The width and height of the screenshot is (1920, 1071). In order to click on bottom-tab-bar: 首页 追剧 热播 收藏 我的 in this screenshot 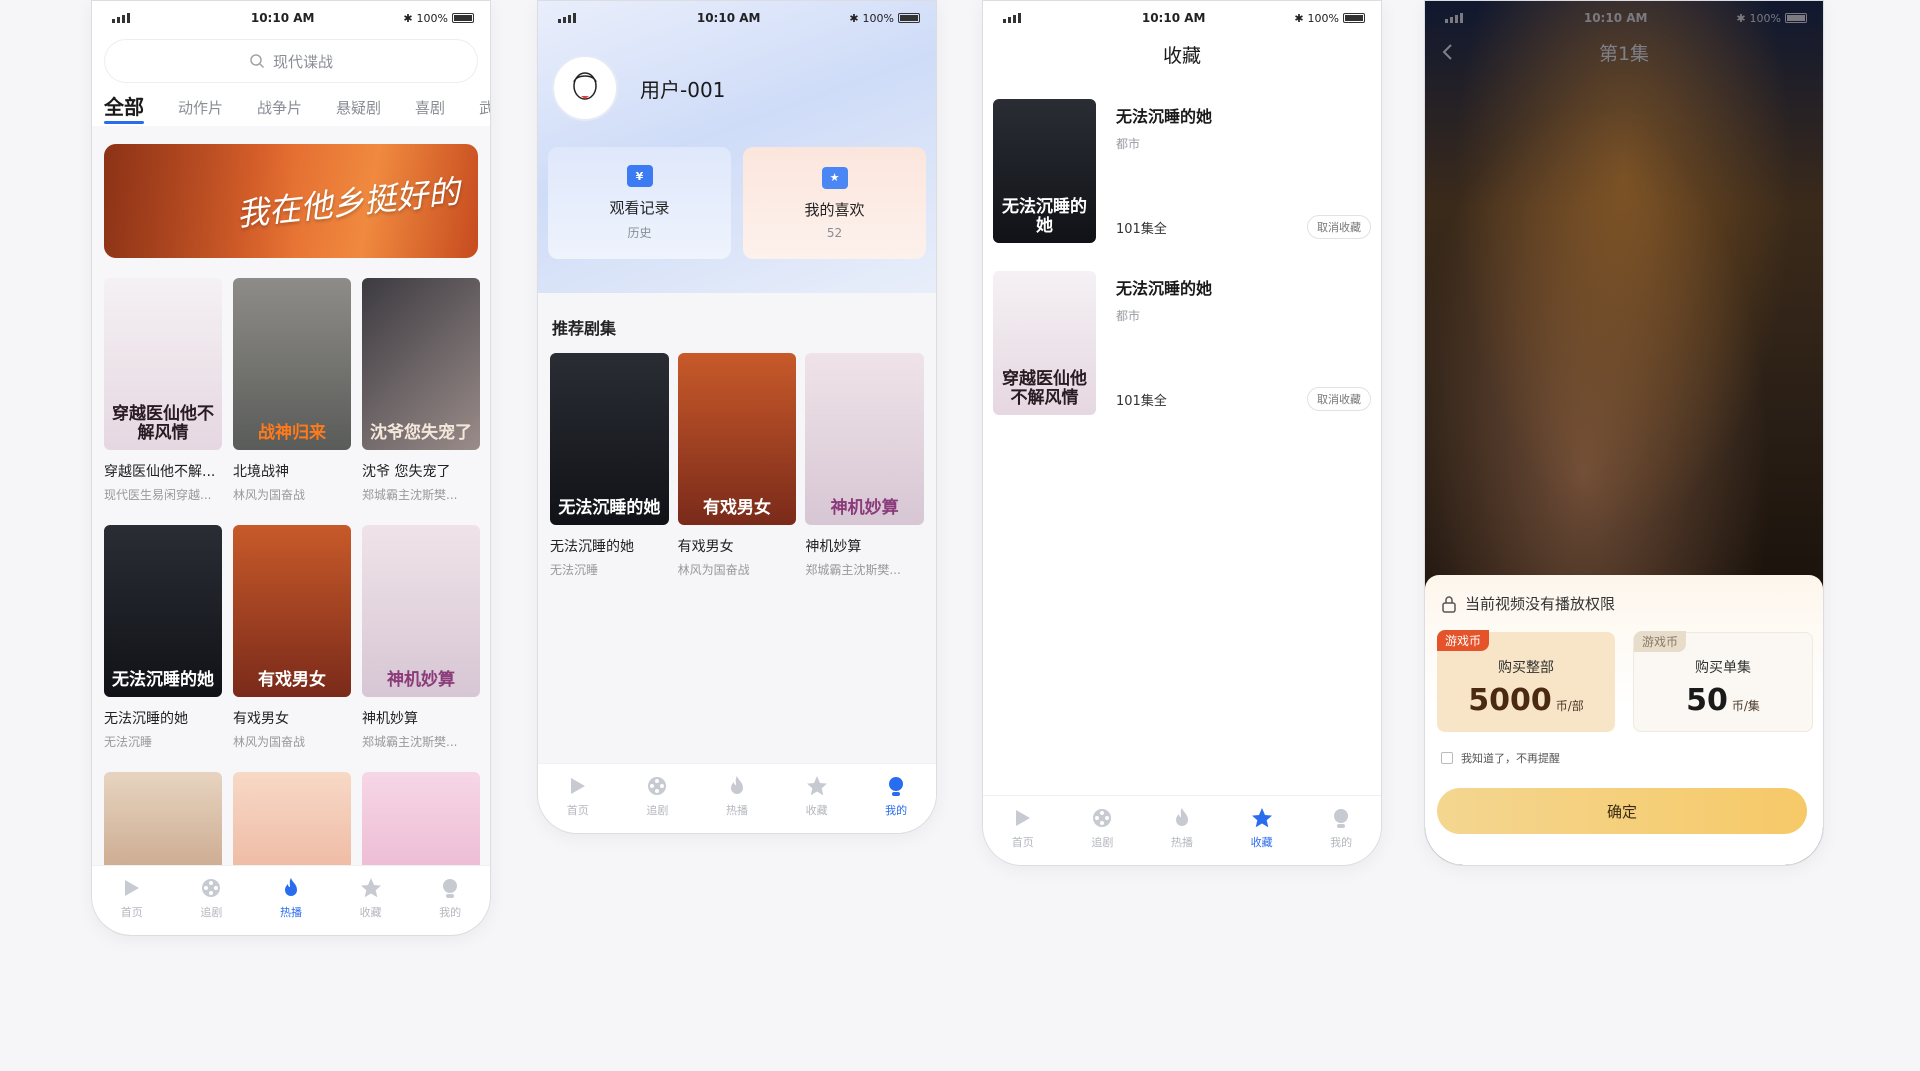, I will do `click(737, 798)`.